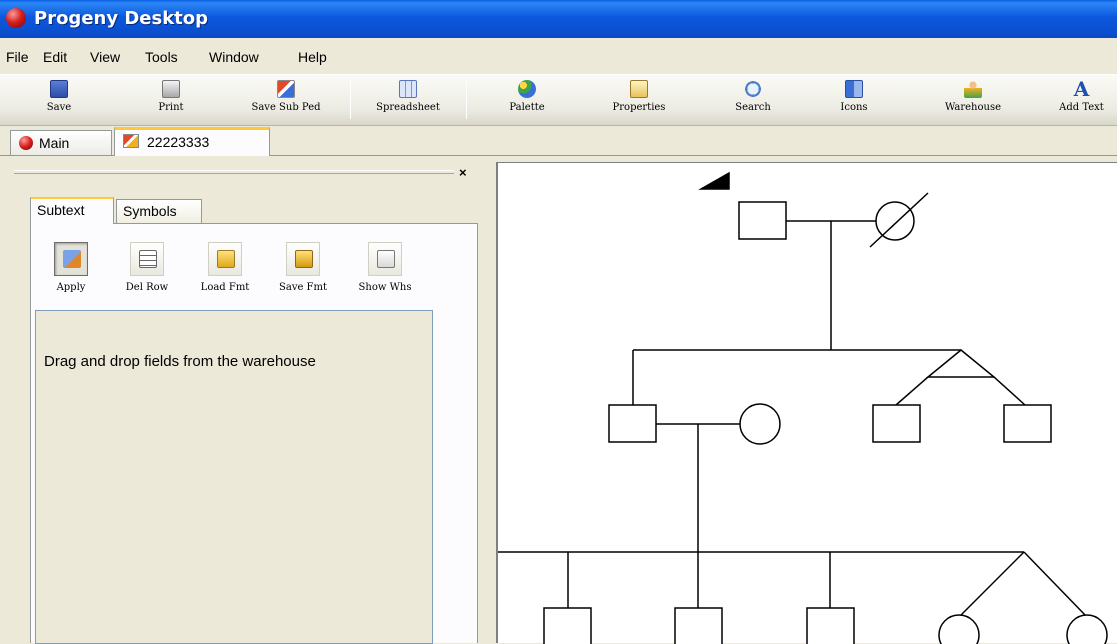  What do you see at coordinates (558, 141) in the screenshot?
I see `document-tab-strip: Main 22223333` at bounding box center [558, 141].